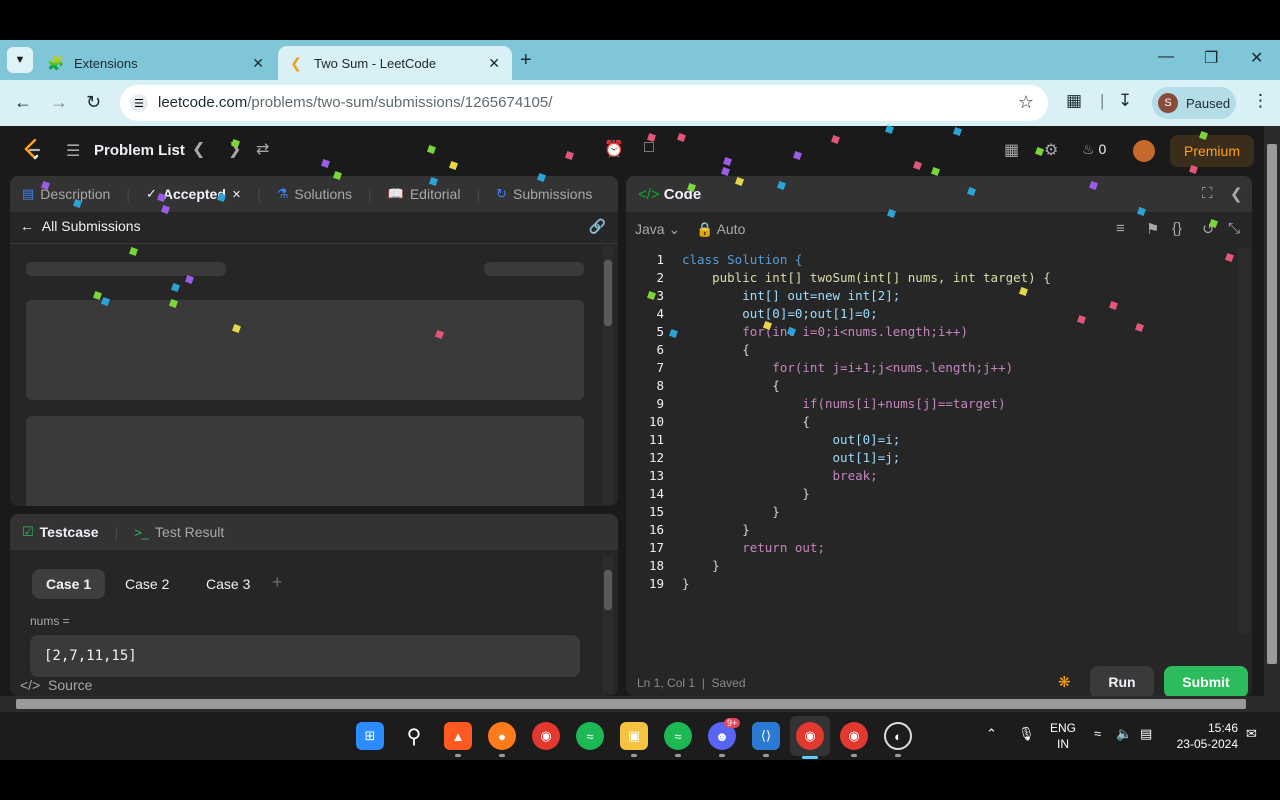 This screenshot has height=800, width=1280. I want to click on format-icon: ≡, so click(1120, 228).